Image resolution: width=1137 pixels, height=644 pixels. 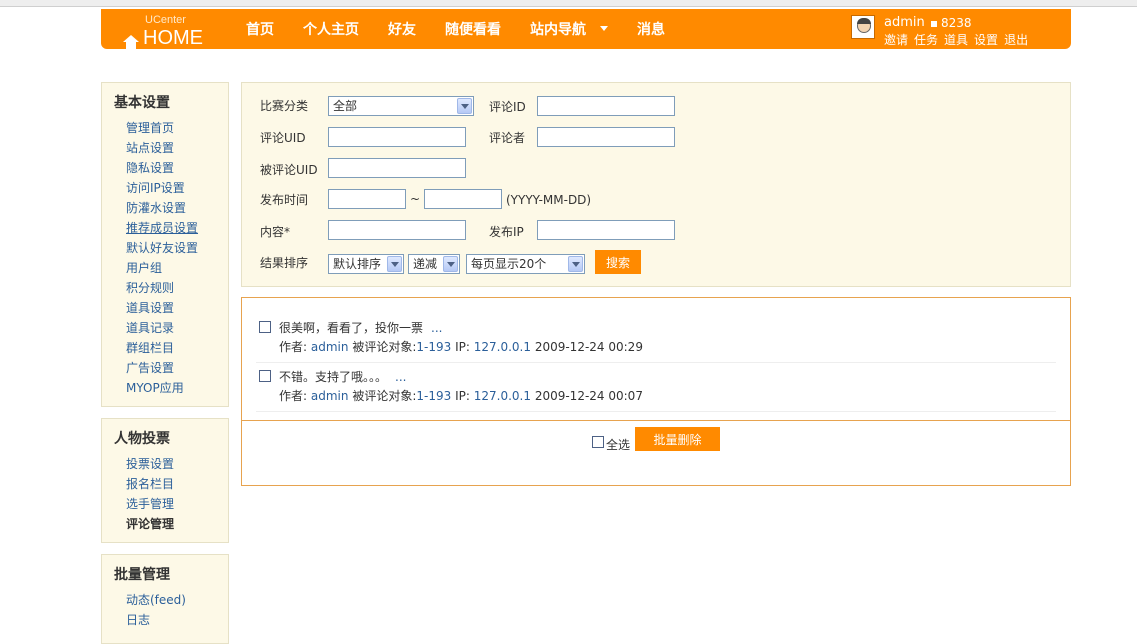 What do you see at coordinates (588, 396) in the screenshot?
I see `comment-time: 2009-12-24 00:07` at bounding box center [588, 396].